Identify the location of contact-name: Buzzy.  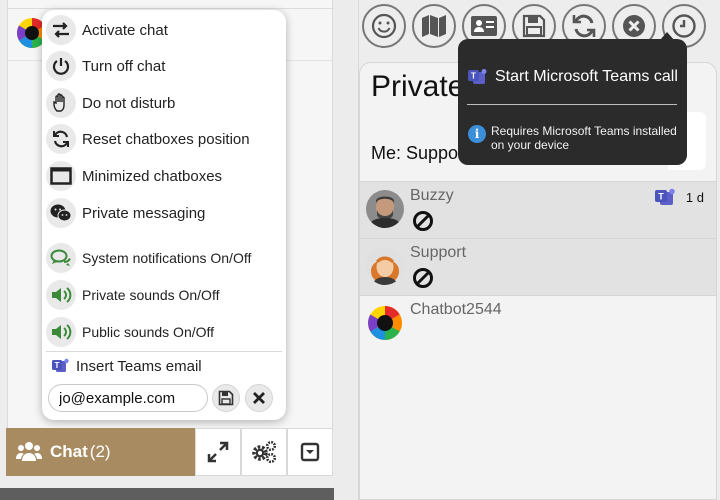
(432, 195).